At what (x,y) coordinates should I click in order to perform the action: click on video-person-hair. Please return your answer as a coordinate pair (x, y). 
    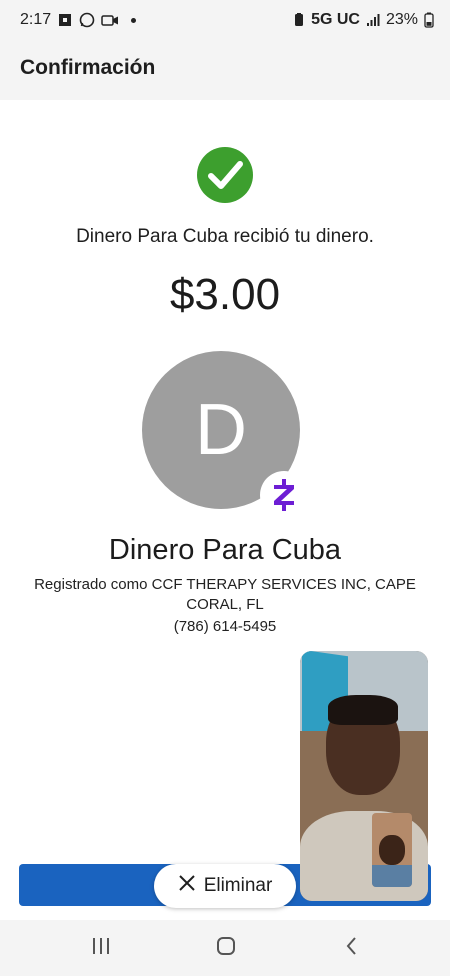
    Looking at the image, I should click on (363, 710).